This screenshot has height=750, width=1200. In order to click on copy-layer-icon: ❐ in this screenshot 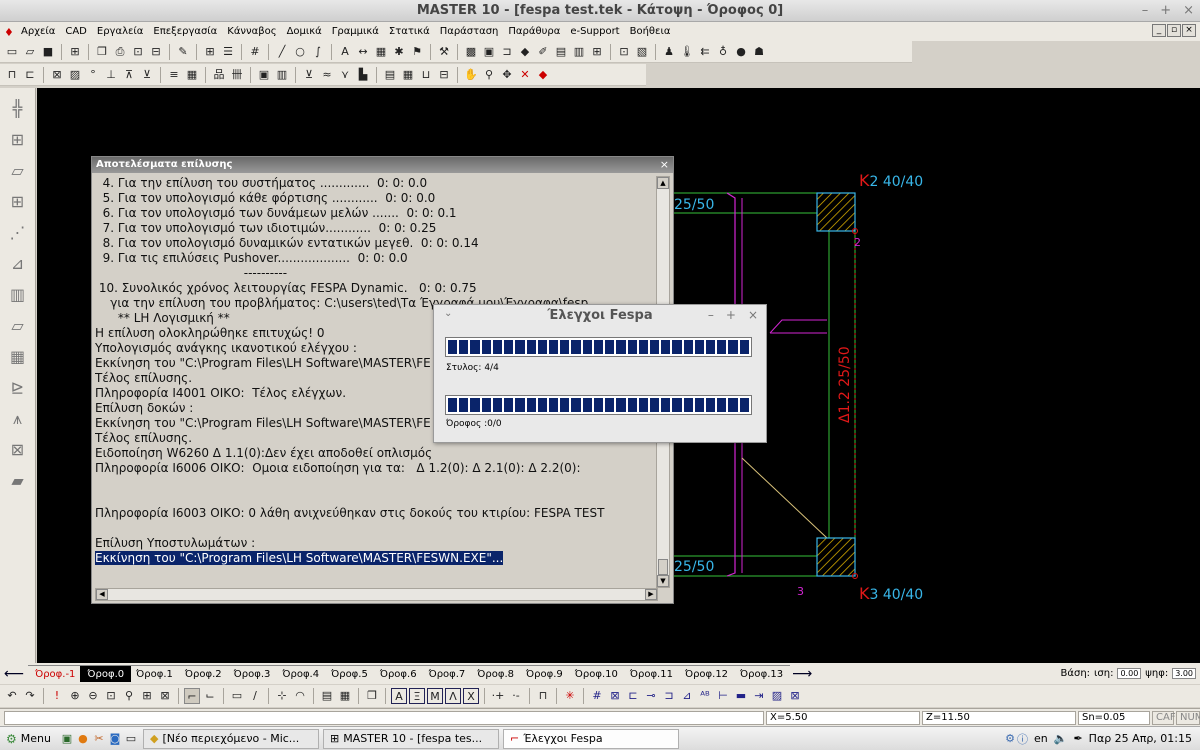, I will do `click(372, 696)`.